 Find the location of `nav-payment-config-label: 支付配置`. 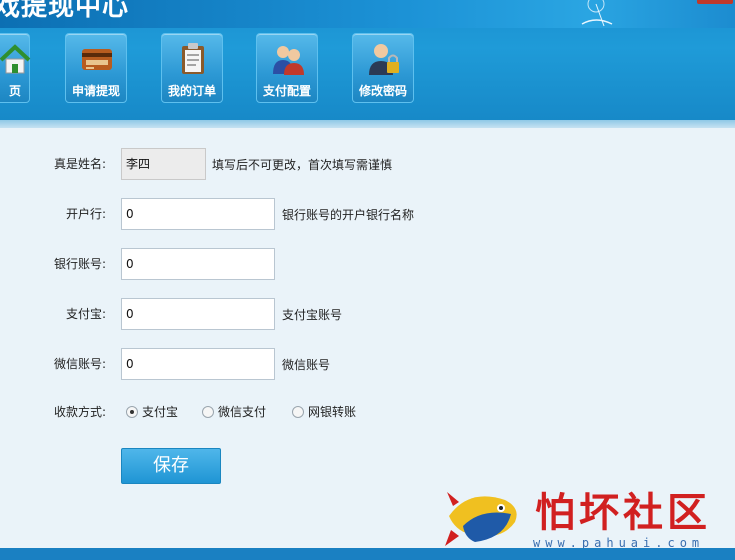

nav-payment-config-label: 支付配置 is located at coordinates (286, 91).